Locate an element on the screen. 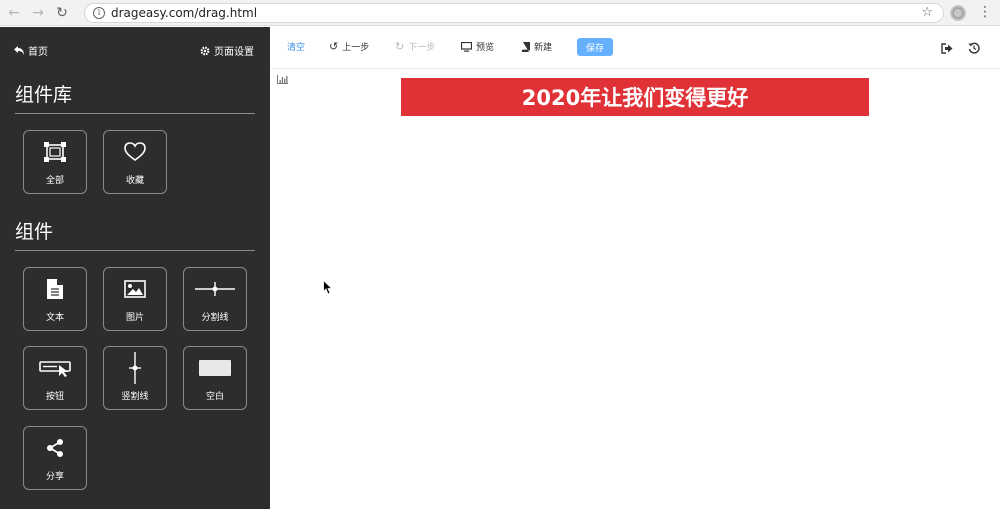 The width and height of the screenshot is (1000, 509). page-settings-link: 页面设置 is located at coordinates (227, 50).